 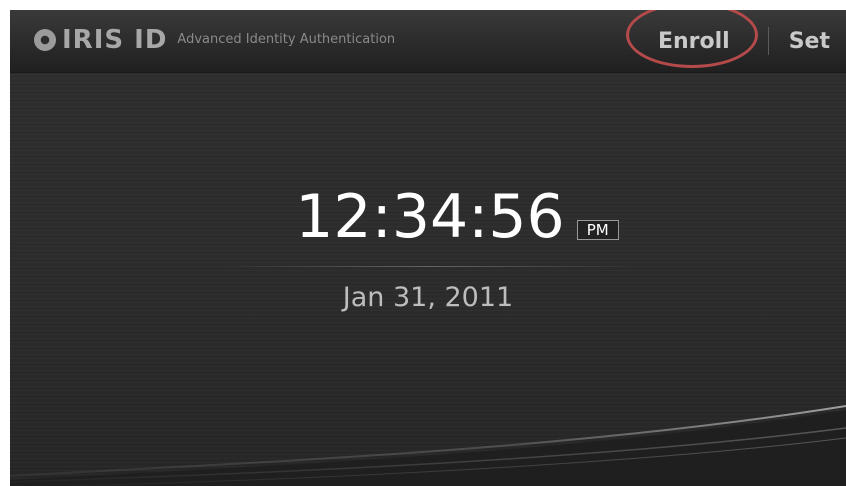 What do you see at coordinates (428, 297) in the screenshot?
I see `clock-date: Jan 31, 2011` at bounding box center [428, 297].